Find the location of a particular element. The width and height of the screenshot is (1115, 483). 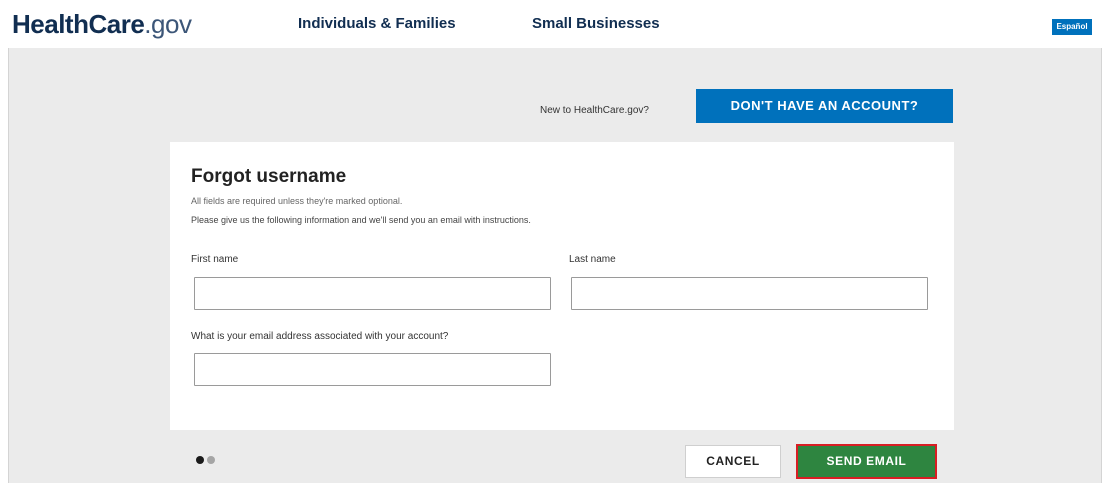

language-toggle-button: Español is located at coordinates (1072, 27).